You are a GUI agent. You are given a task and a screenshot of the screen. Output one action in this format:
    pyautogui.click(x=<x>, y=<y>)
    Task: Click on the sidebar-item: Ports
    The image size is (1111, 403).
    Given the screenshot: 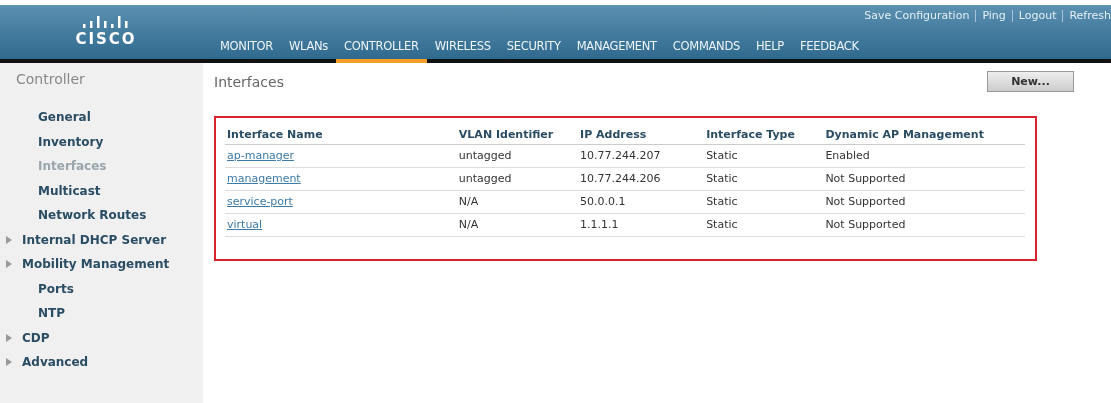 What is the action you would take?
    pyautogui.click(x=101, y=288)
    